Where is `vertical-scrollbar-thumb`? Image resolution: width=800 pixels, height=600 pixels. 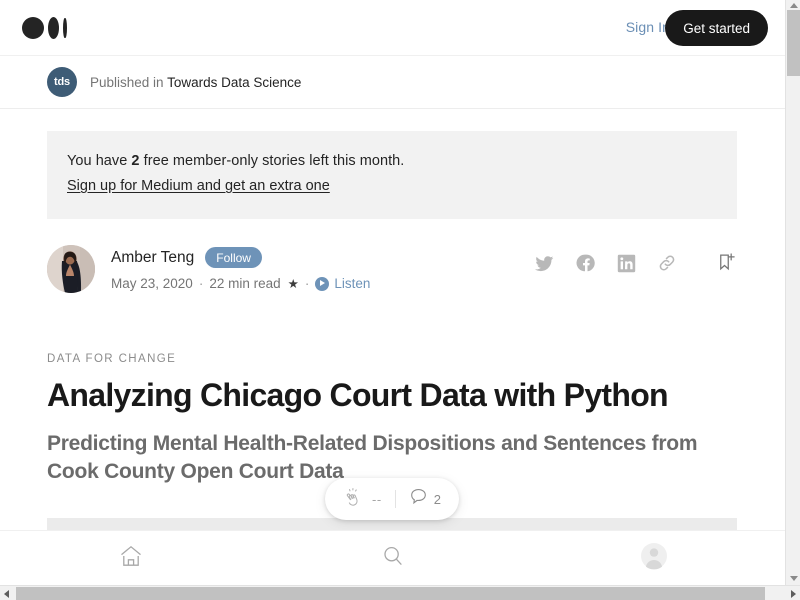 vertical-scrollbar-thumb is located at coordinates (793, 43).